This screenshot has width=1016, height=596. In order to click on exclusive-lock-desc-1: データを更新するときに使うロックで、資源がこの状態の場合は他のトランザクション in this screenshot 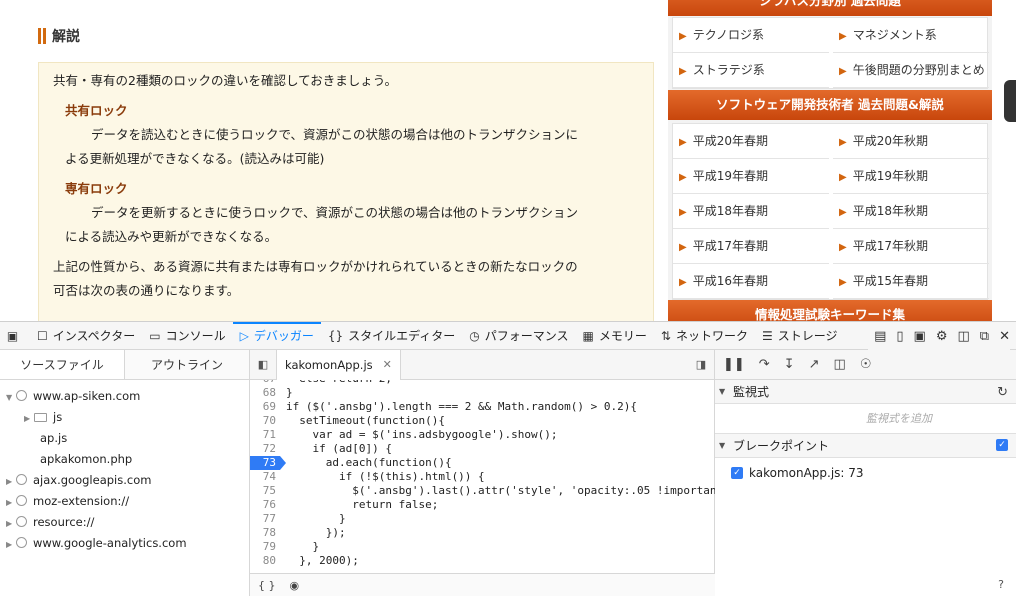, I will do `click(335, 212)`.